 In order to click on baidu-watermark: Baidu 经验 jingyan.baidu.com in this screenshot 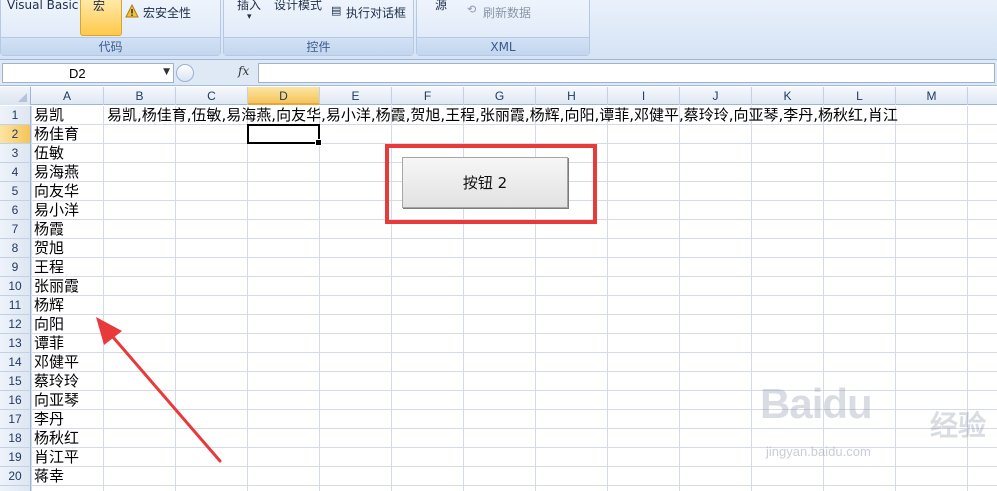, I will do `click(877, 435)`.